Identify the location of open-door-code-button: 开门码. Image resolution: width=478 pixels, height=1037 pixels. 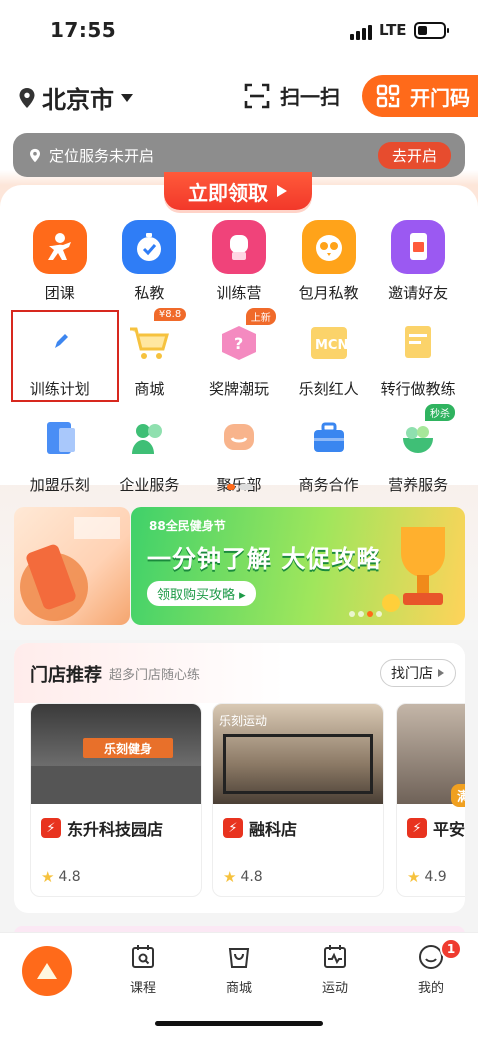
(420, 96).